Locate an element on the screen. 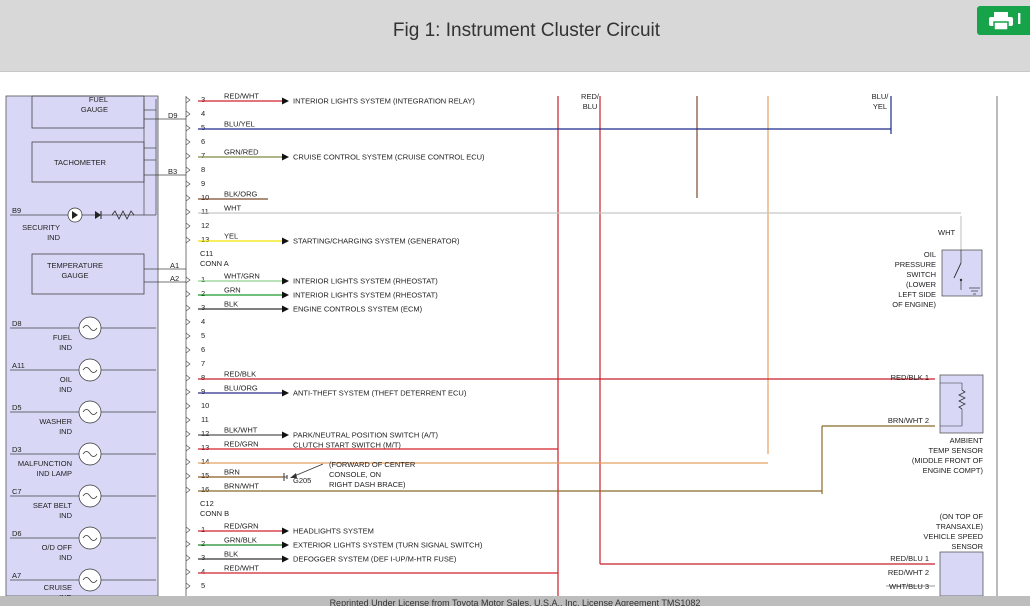 This screenshot has width=1030, height=606. ambient-pin-1: RED/BLK 1 is located at coordinates (910, 377).